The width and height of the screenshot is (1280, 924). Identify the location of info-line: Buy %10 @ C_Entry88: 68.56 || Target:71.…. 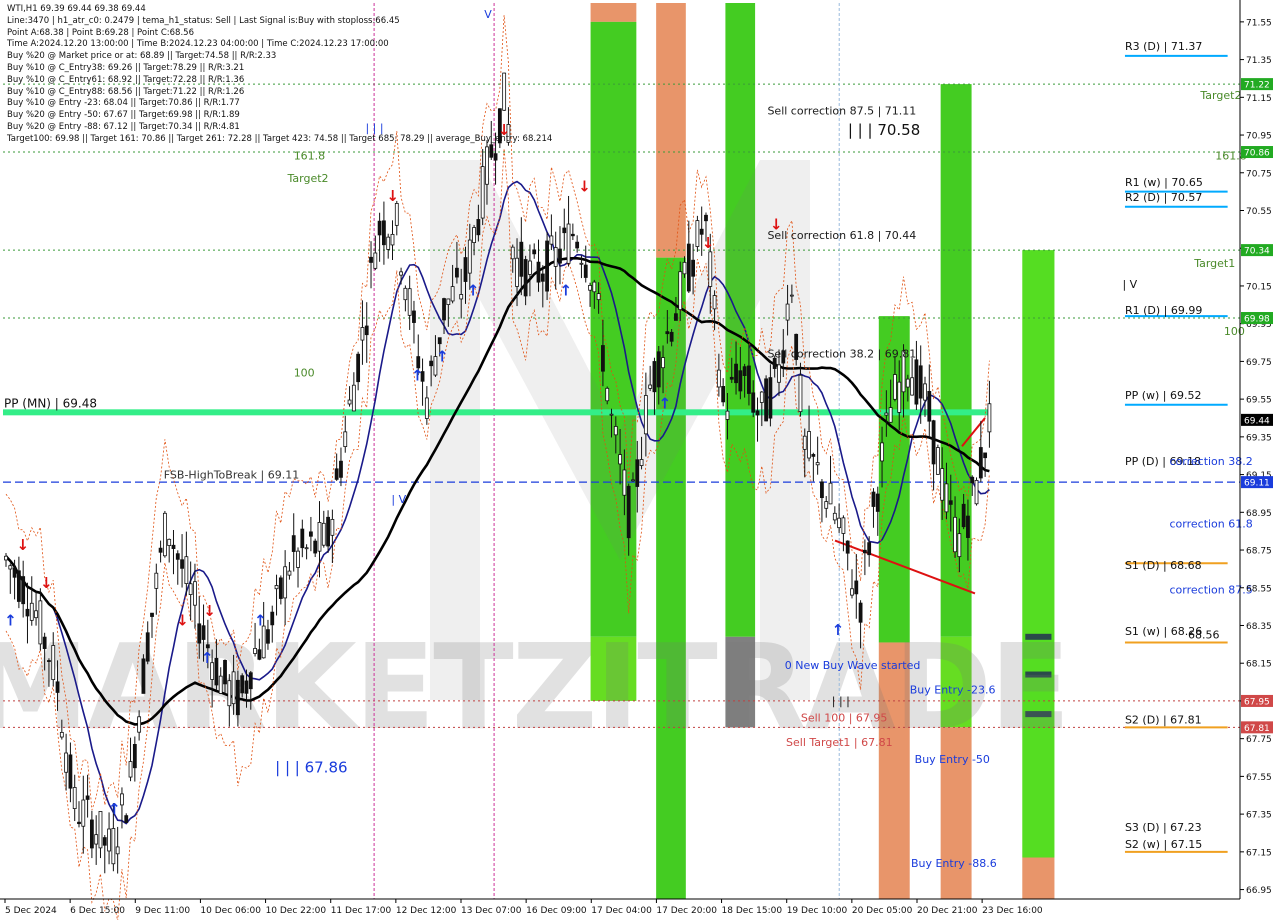
(126, 91).